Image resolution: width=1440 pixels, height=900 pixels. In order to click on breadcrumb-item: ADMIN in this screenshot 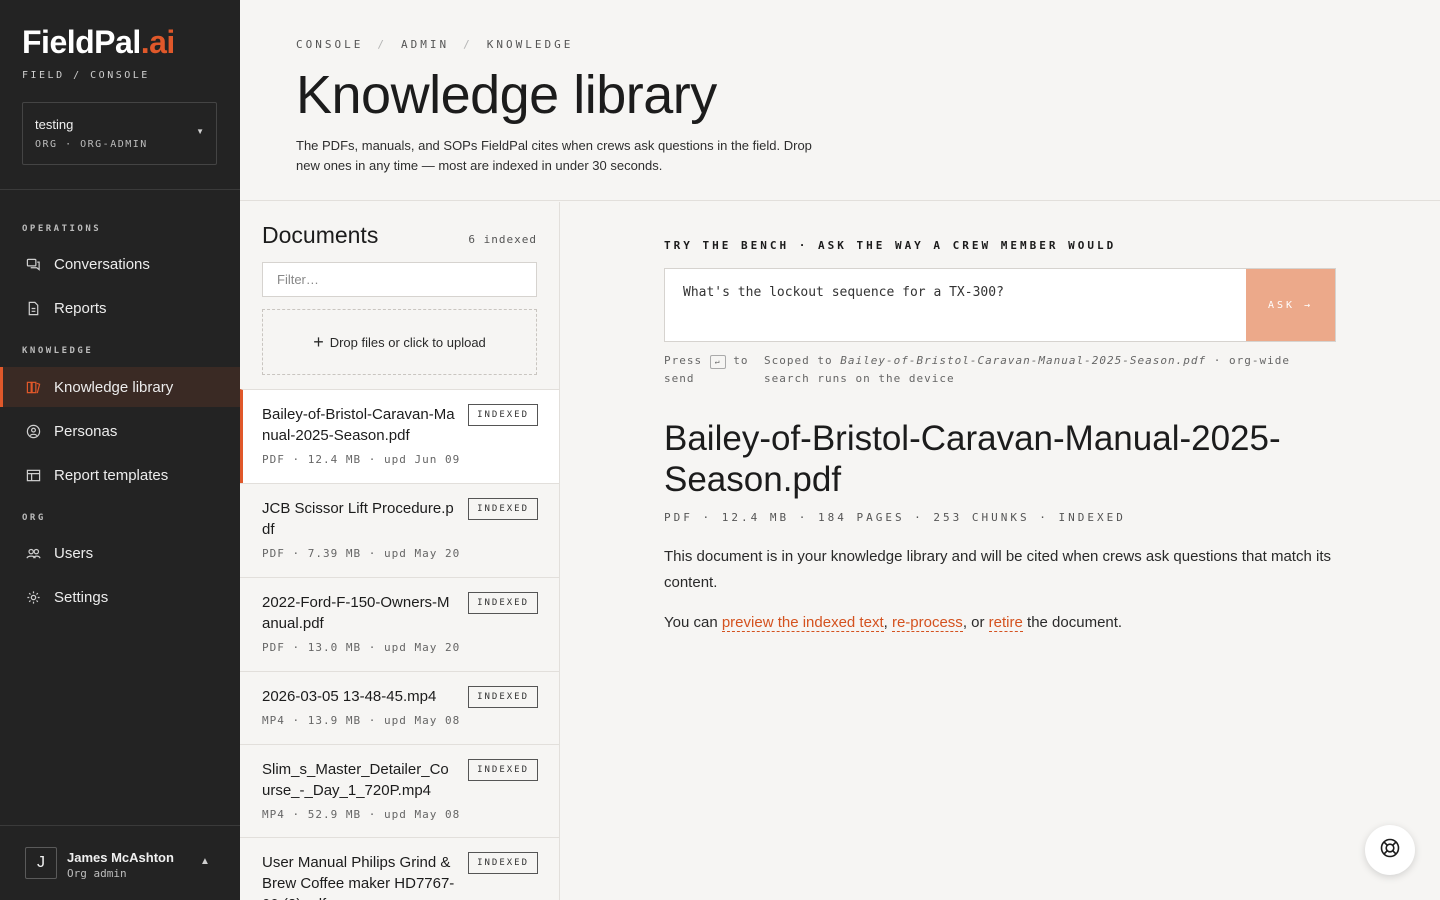, I will do `click(425, 44)`.